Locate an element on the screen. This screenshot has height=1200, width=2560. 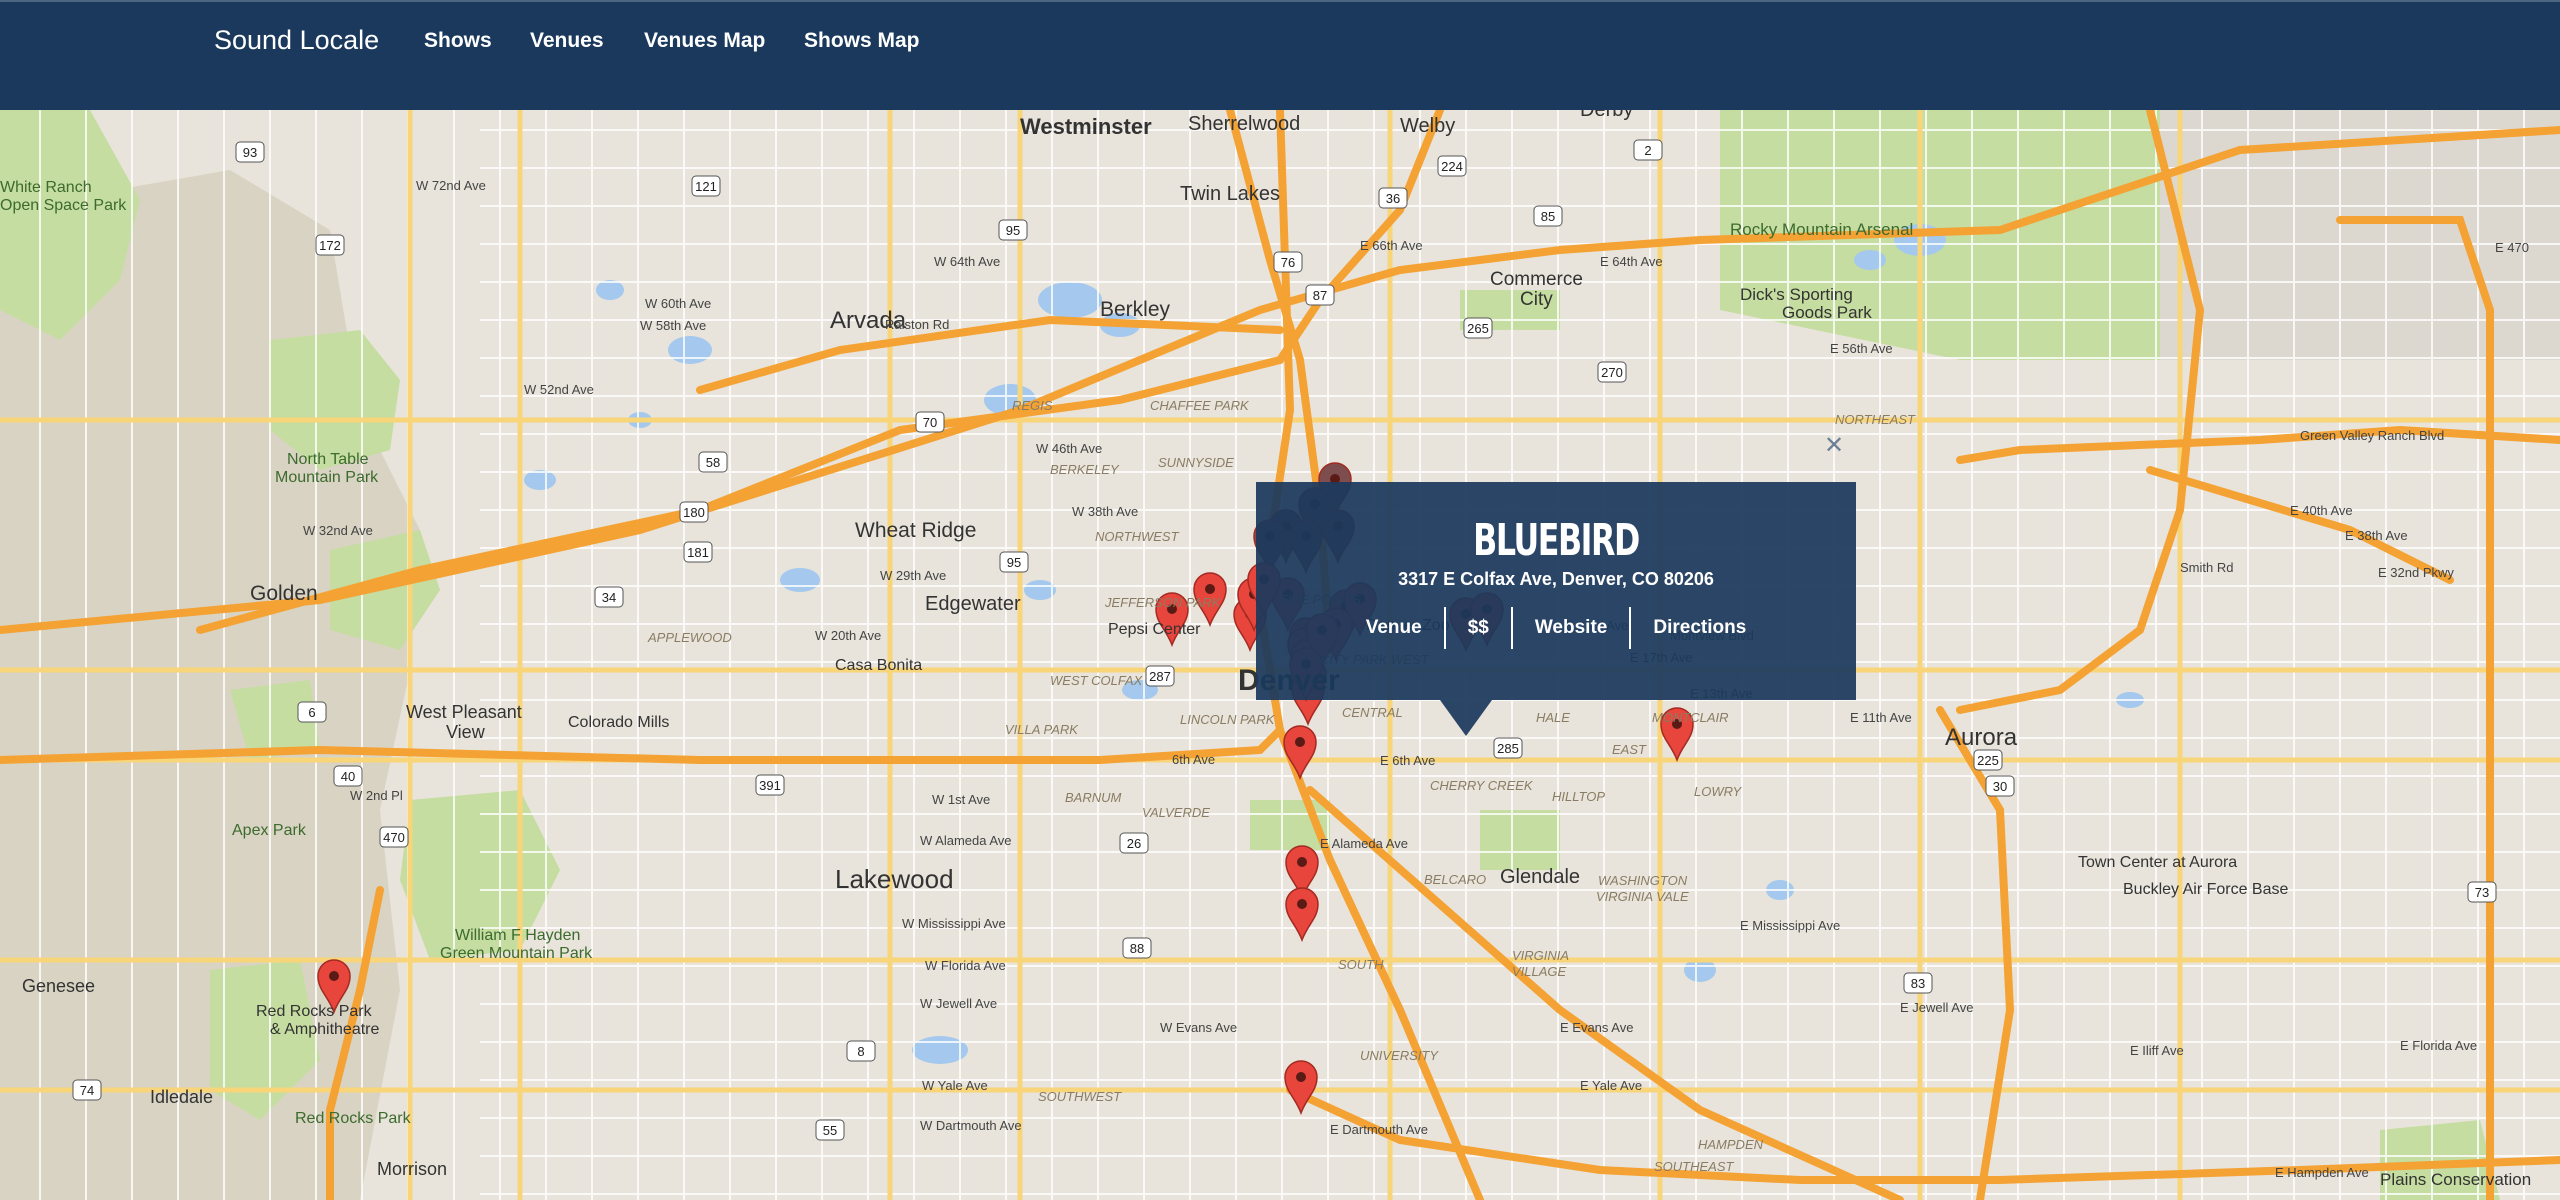
svg-text: City is located at coordinates (1536, 299).